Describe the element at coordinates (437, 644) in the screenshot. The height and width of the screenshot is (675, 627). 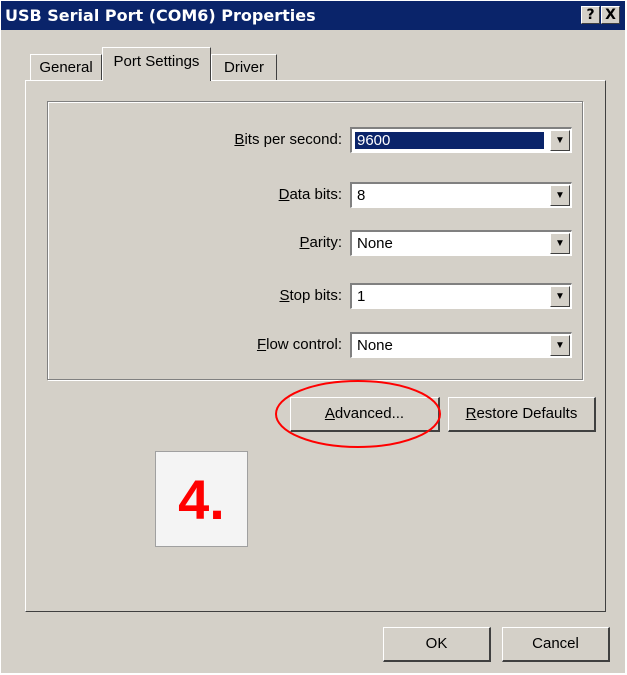
I see `ok-button: OK` at that location.